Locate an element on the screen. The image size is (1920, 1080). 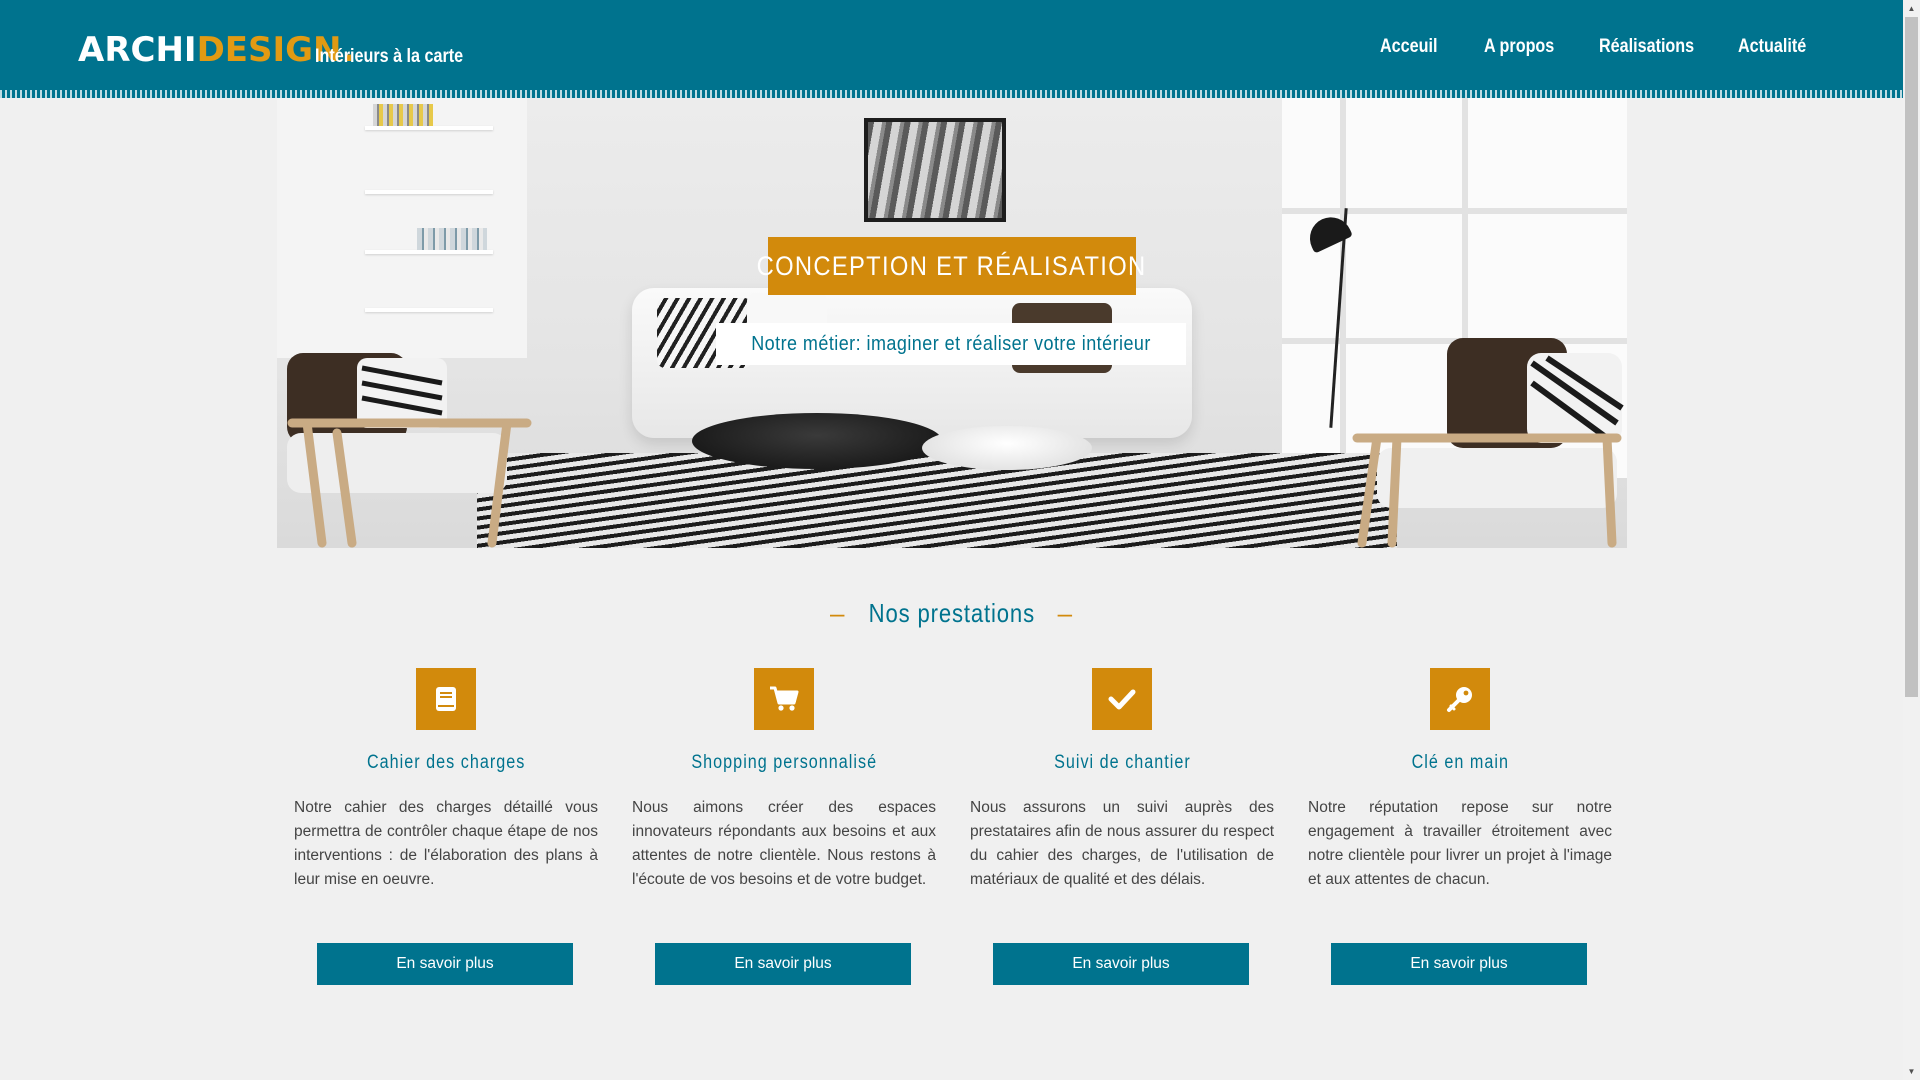
page-scrollbar: ▲ ▼ is located at coordinates (1911, 540).